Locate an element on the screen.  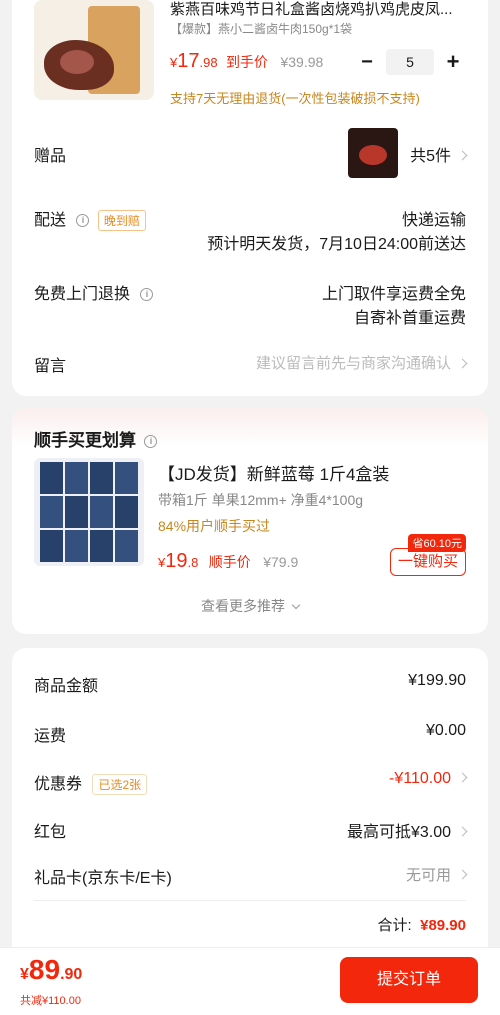
return-service-line2: 自寄补首重运费 is located at coordinates (409, 318).